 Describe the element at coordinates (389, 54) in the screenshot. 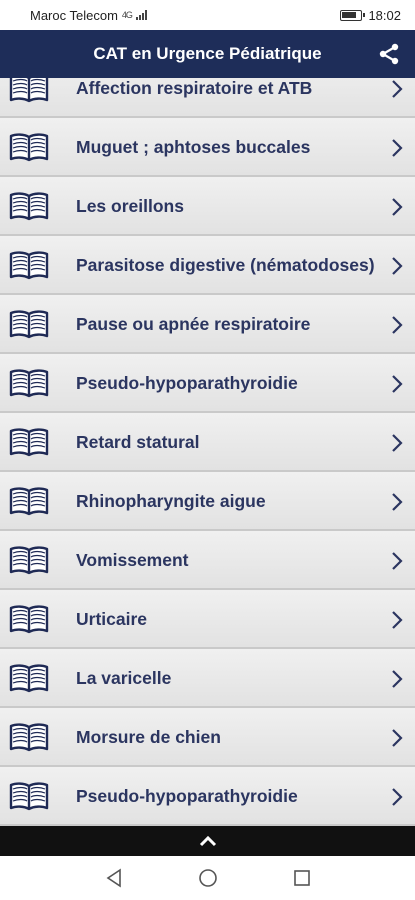

I see `share-icon` at that location.